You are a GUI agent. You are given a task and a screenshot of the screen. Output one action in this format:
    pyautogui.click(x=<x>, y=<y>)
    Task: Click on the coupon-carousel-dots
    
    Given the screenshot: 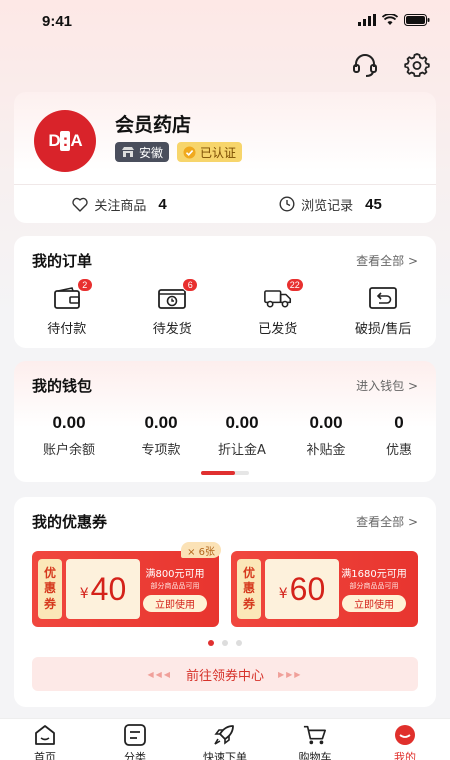 What is the action you would take?
    pyautogui.click(x=225, y=643)
    